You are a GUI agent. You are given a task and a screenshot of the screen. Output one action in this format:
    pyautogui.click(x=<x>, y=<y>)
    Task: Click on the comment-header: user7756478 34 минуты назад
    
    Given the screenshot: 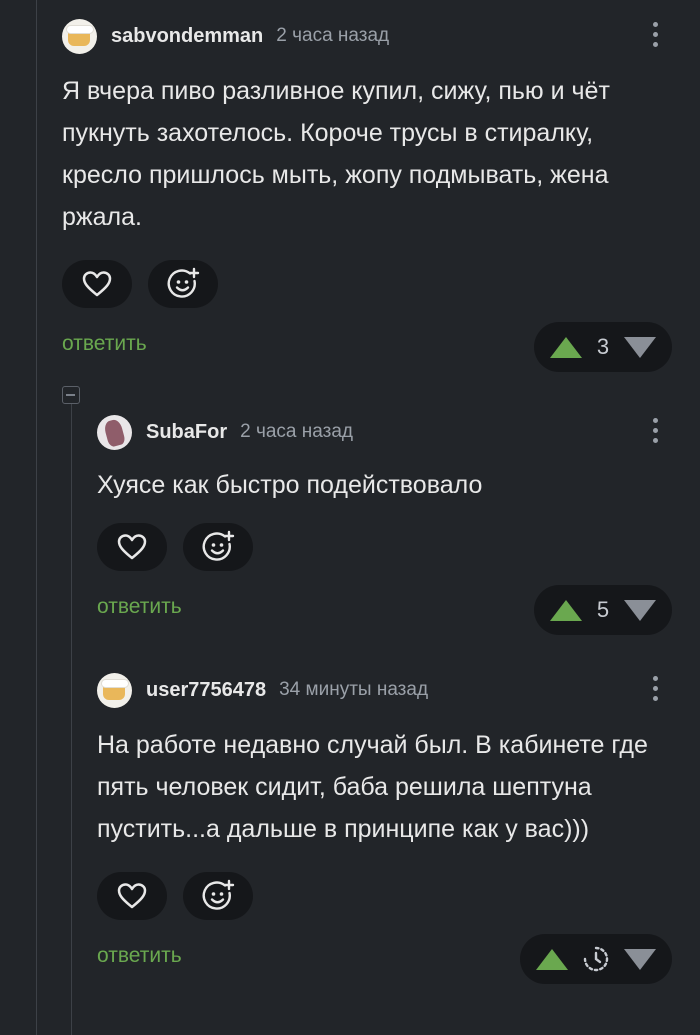 What is the action you would take?
    pyautogui.click(x=388, y=690)
    